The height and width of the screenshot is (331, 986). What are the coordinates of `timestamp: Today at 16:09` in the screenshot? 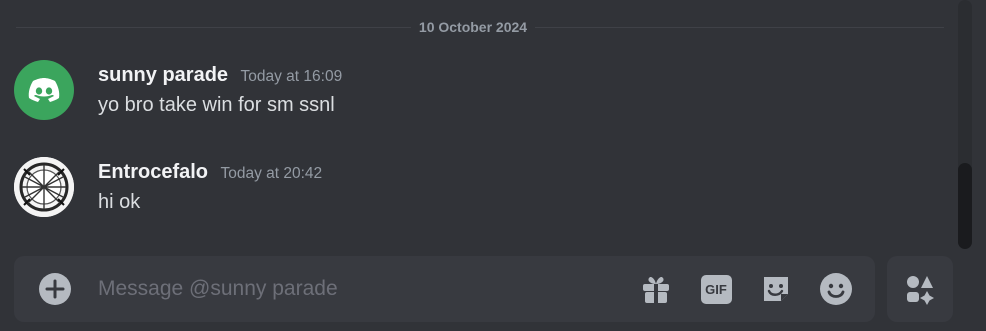 It's located at (292, 76).